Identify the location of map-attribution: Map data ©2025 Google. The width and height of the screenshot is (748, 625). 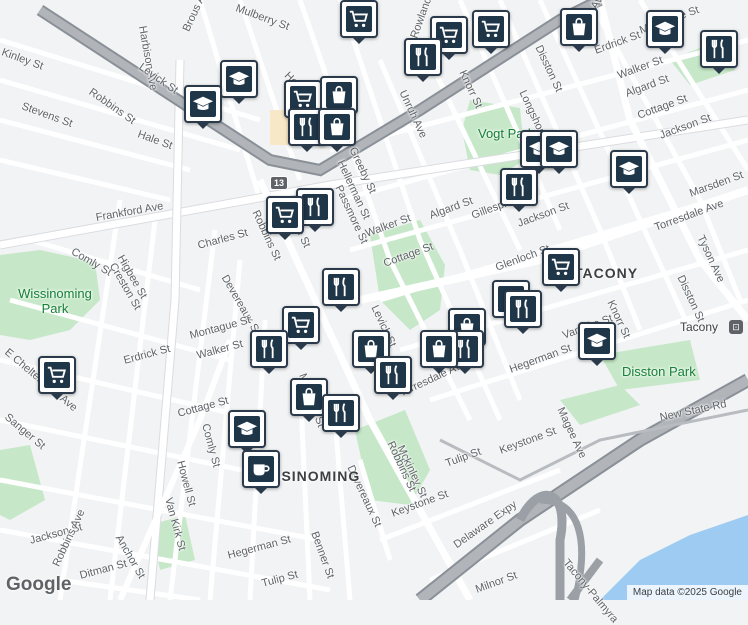
(687, 592).